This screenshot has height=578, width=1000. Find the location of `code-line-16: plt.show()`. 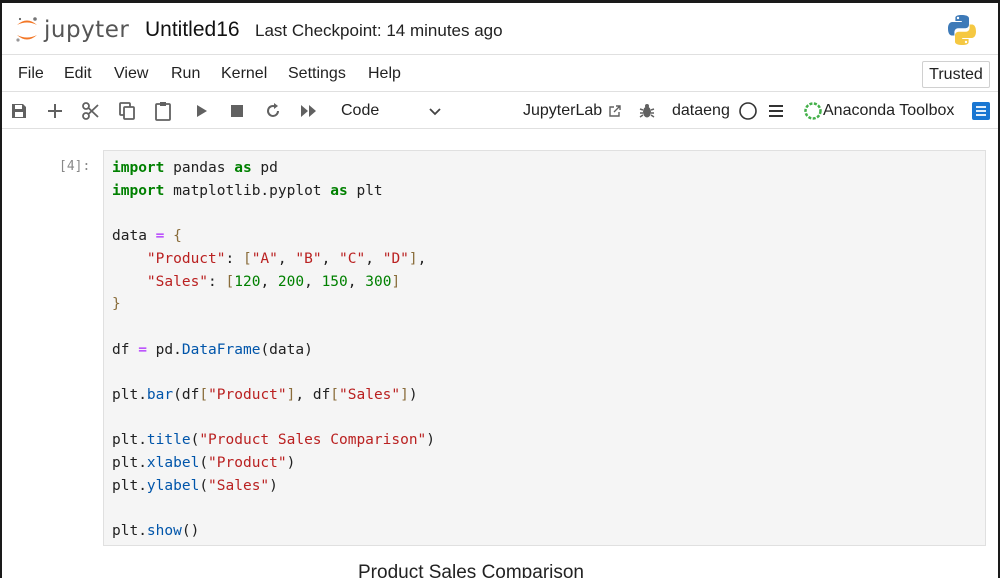

code-line-16: plt.show() is located at coordinates (156, 531).